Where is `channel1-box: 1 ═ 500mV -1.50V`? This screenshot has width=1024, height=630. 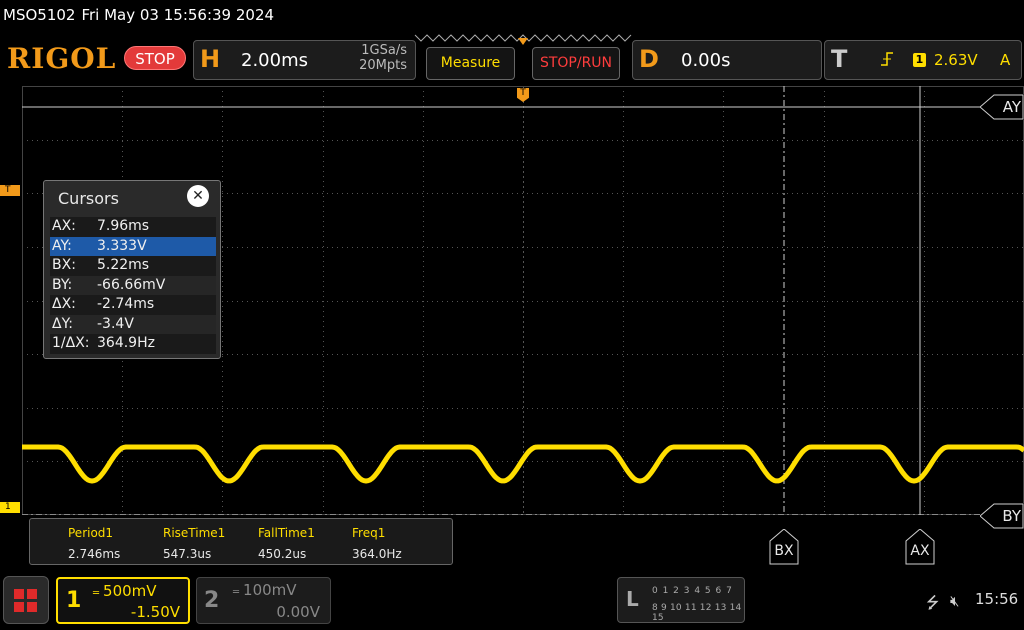 channel1-box: 1 ═ 500mV -1.50V is located at coordinates (123, 600).